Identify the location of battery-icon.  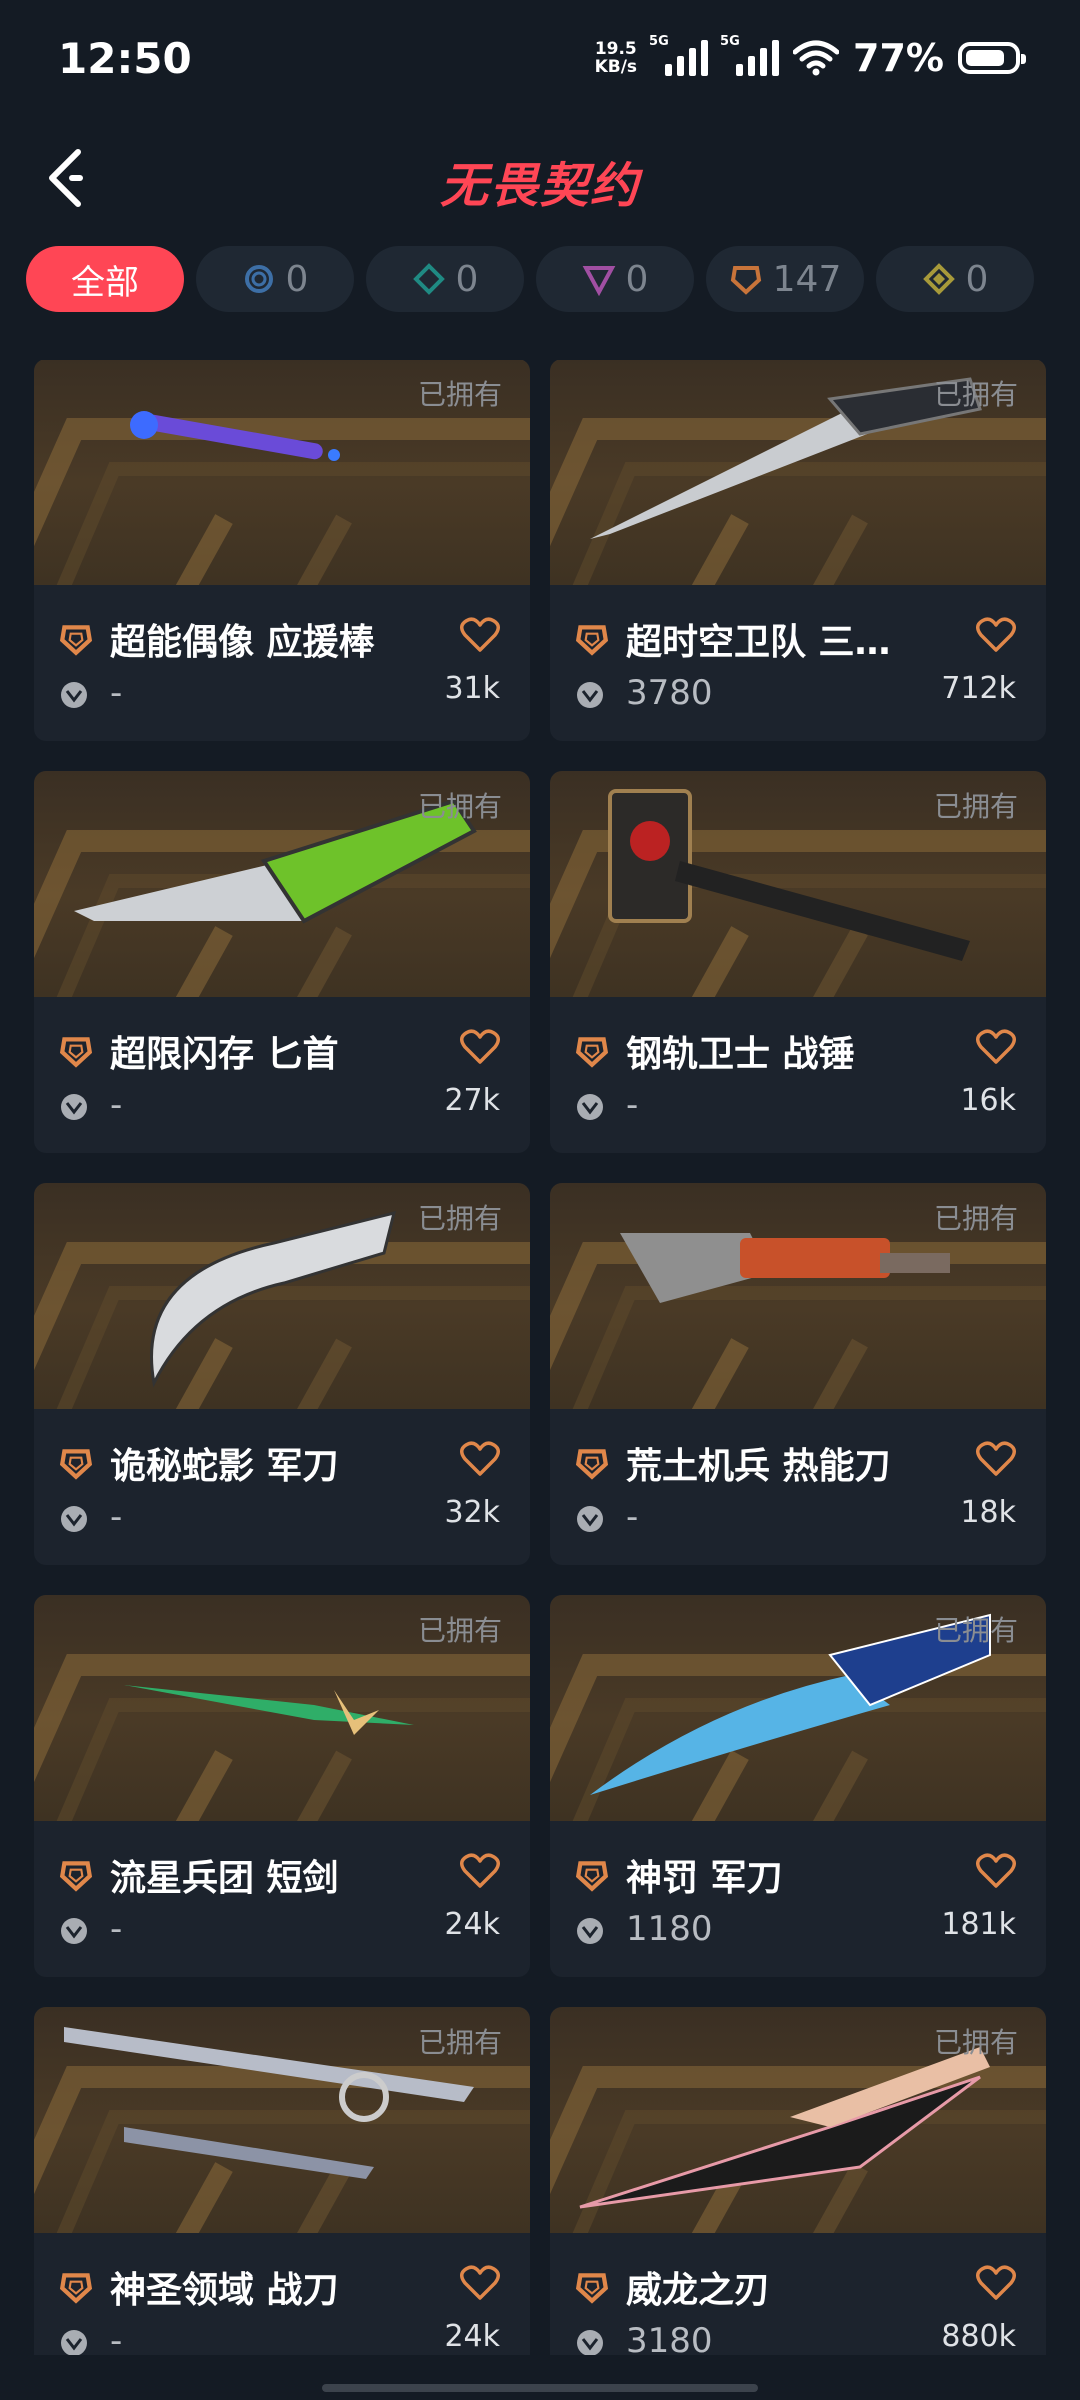
(992, 58).